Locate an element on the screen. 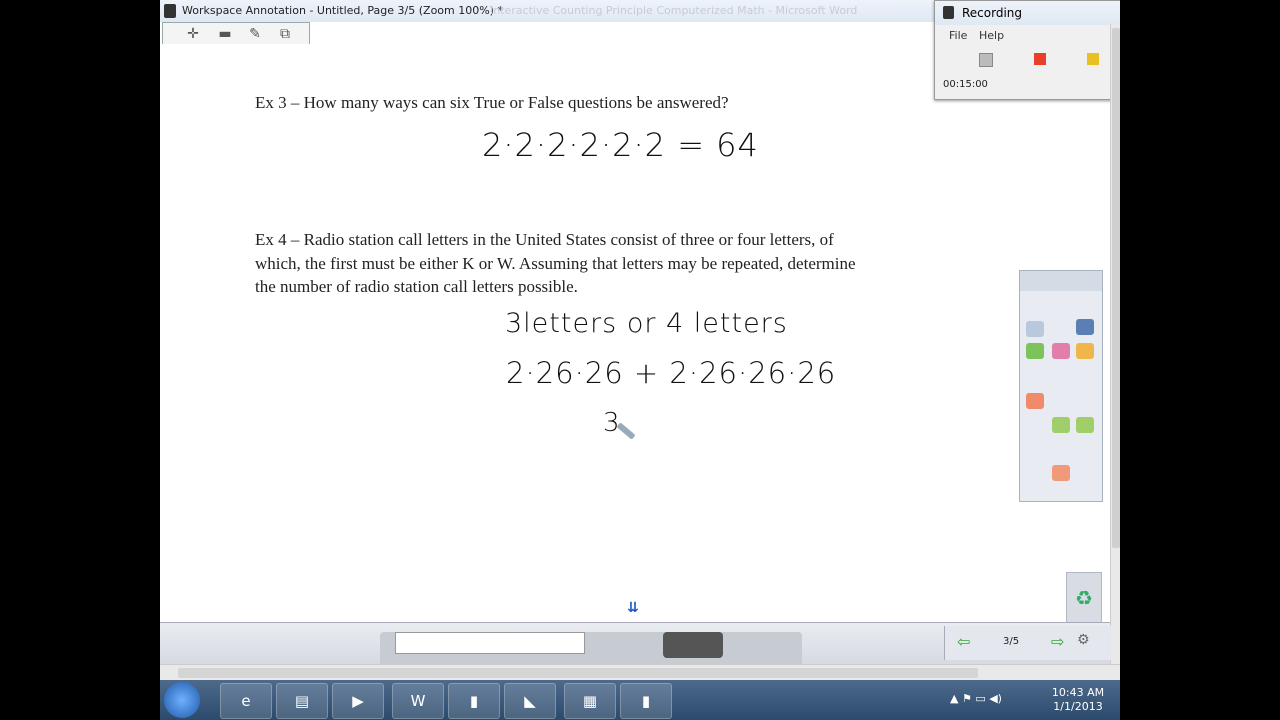 Image resolution: width=1280 pixels, height=720 pixels. copy-icon: ⧉ is located at coordinates (285, 34).